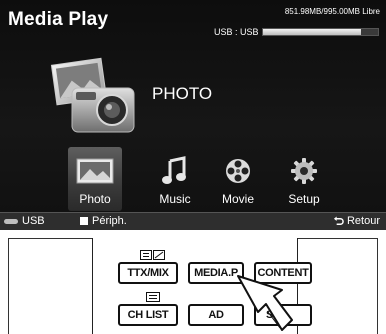 The width and height of the screenshot is (386, 334). What do you see at coordinates (363, 221) in the screenshot?
I see `back-hint-label: Retour` at bounding box center [363, 221].